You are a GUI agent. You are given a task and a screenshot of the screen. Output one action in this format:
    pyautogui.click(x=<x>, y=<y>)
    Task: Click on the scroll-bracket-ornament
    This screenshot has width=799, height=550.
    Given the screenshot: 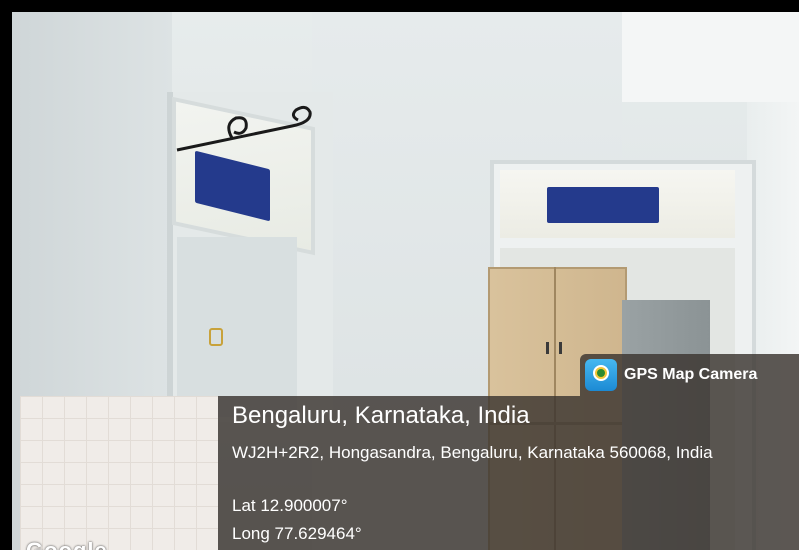 What is the action you would take?
    pyautogui.click(x=244, y=128)
    